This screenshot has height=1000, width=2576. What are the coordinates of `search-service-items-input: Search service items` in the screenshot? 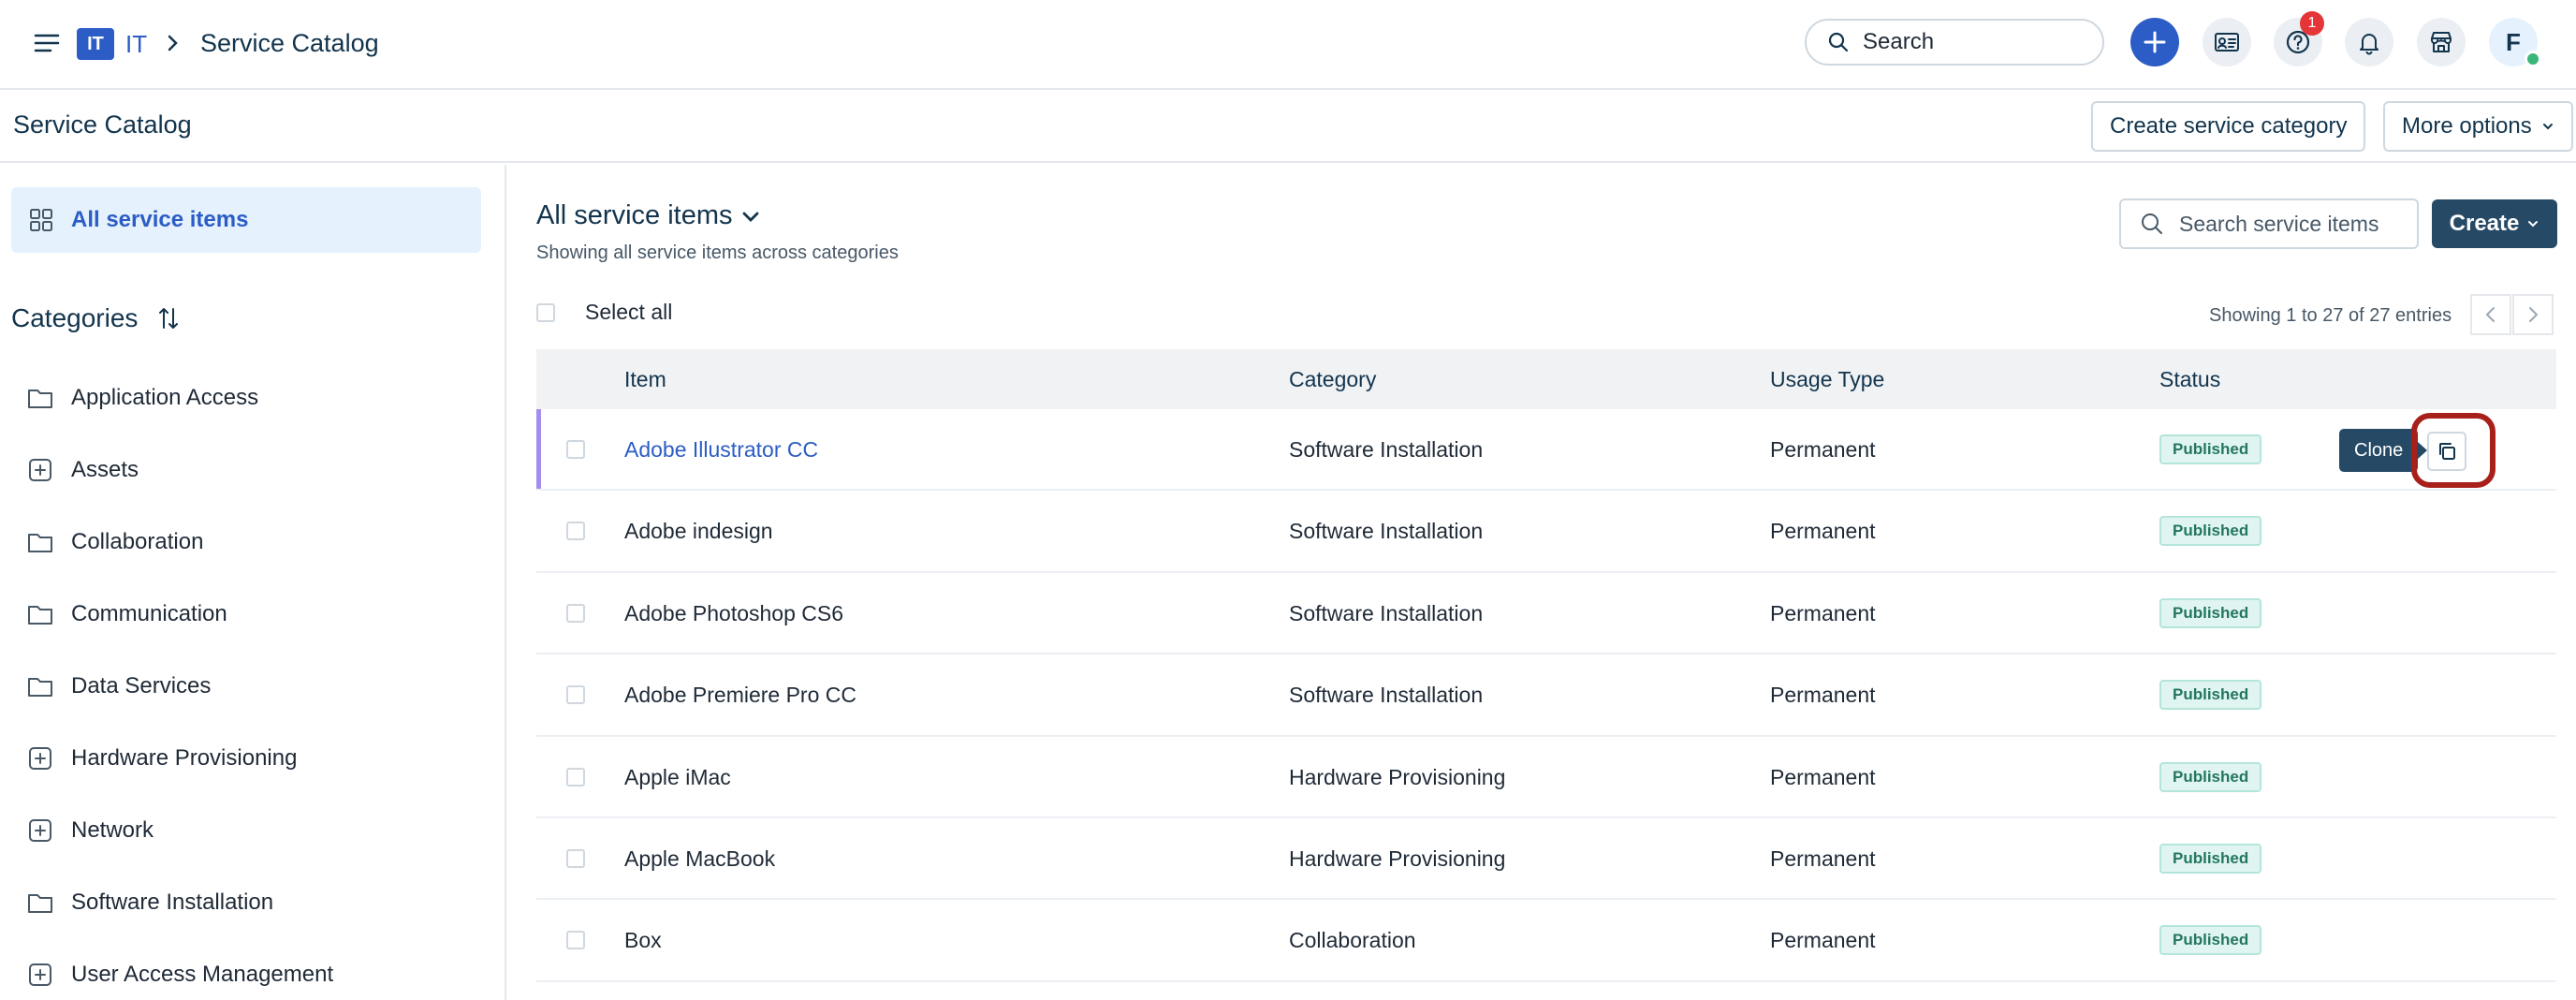 It's located at (2269, 224).